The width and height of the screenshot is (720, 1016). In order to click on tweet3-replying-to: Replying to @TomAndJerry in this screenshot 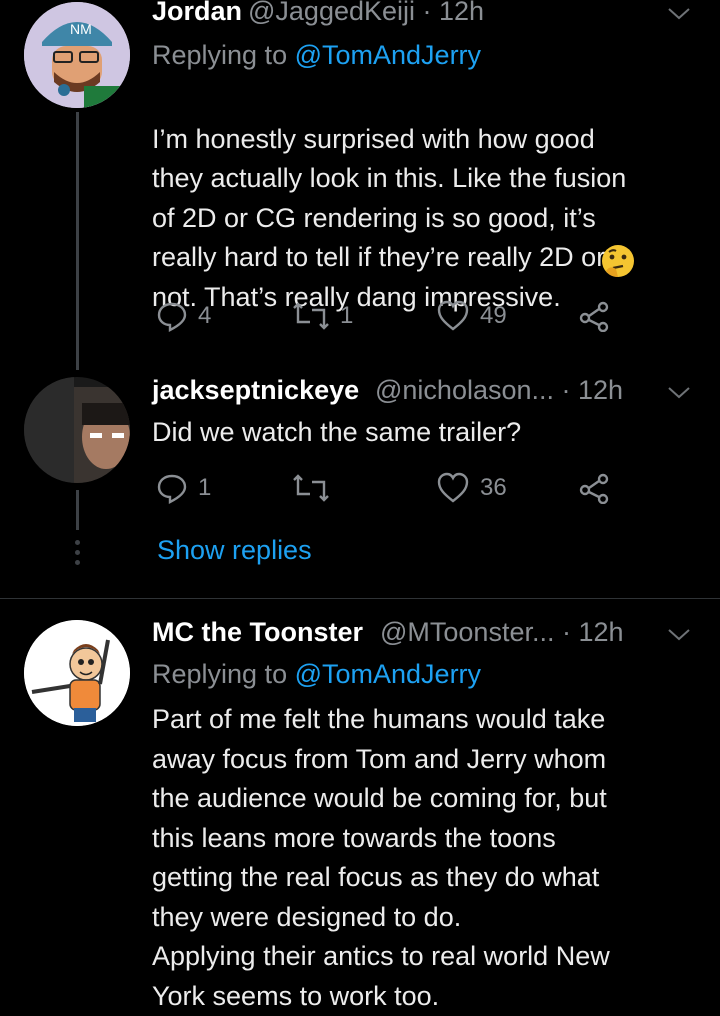, I will do `click(316, 674)`.